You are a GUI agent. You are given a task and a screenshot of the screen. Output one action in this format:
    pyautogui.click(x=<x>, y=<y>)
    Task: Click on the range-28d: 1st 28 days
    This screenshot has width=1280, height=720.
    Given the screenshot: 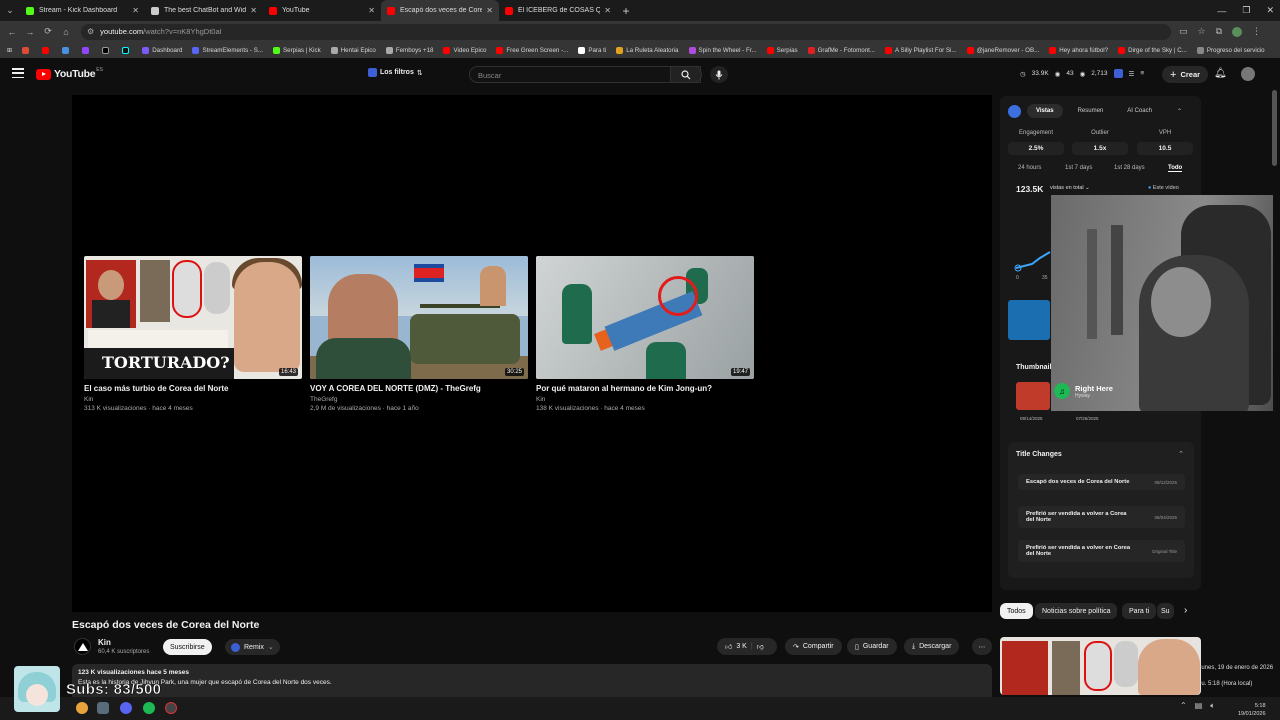 What is the action you would take?
    pyautogui.click(x=1129, y=168)
    